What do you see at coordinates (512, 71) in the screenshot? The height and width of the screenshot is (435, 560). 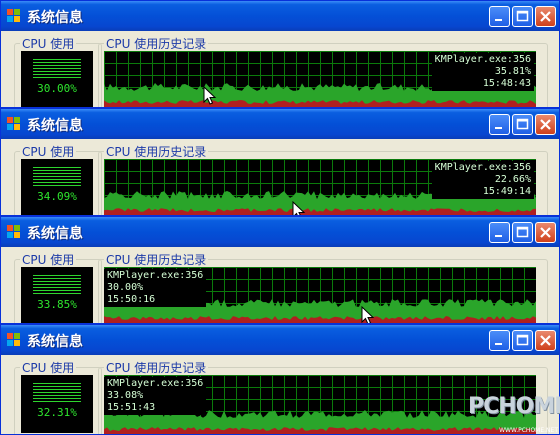 I see `process-cpu-percent: 35.81%` at bounding box center [512, 71].